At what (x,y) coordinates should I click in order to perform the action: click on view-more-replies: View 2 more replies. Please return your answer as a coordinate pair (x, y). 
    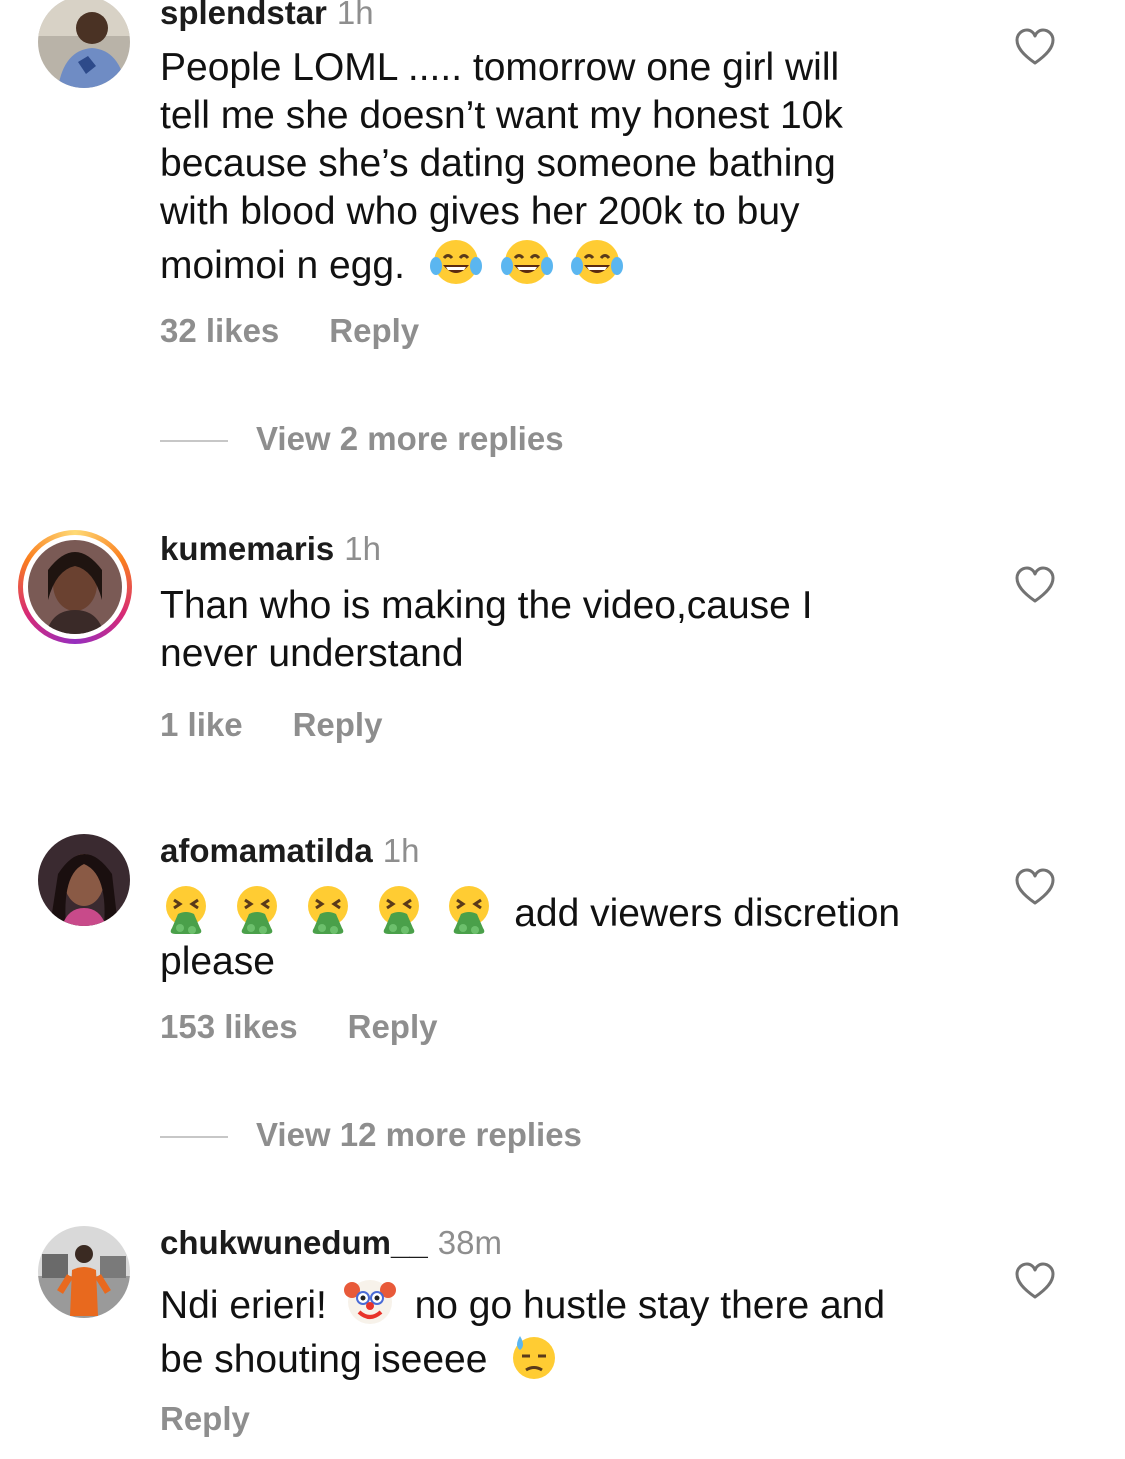
    Looking at the image, I should click on (362, 439).